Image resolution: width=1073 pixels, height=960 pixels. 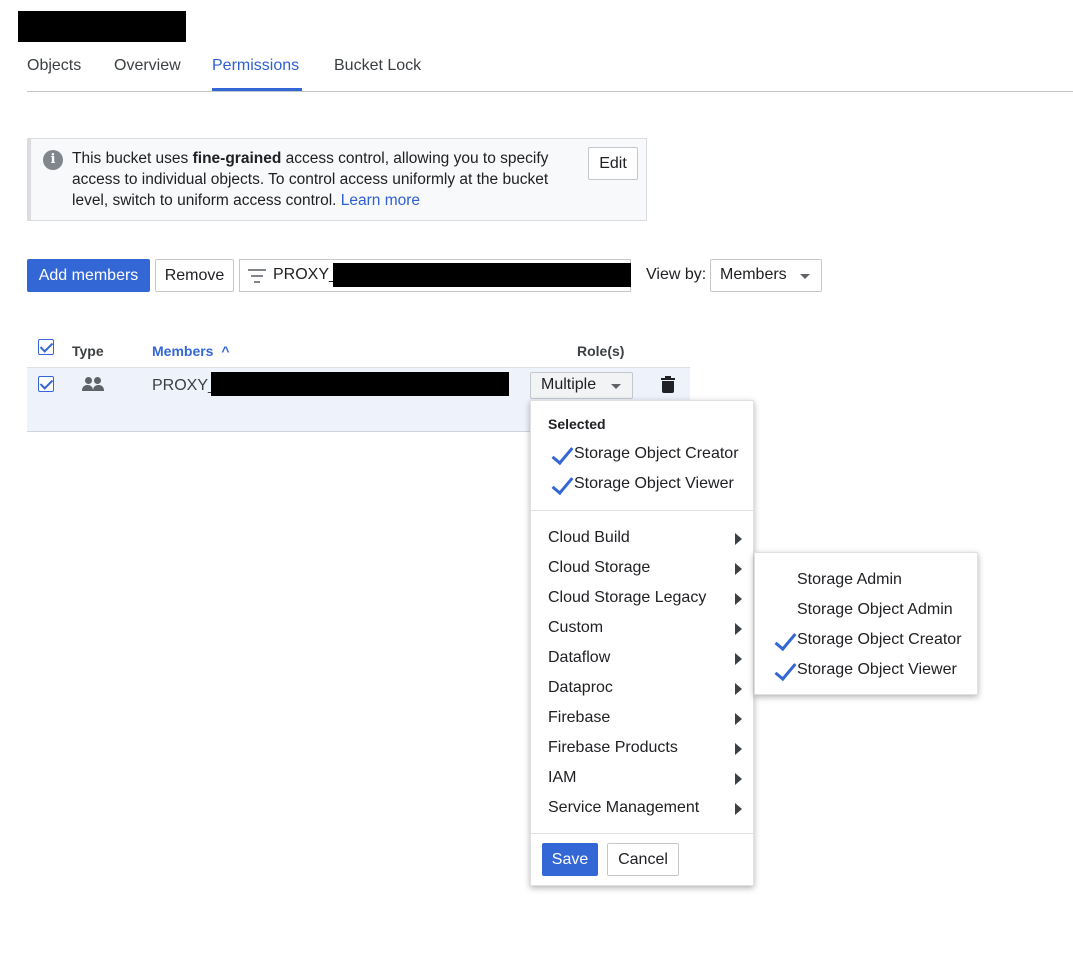 What do you see at coordinates (54, 66) in the screenshot?
I see `tab-objects: Objects` at bounding box center [54, 66].